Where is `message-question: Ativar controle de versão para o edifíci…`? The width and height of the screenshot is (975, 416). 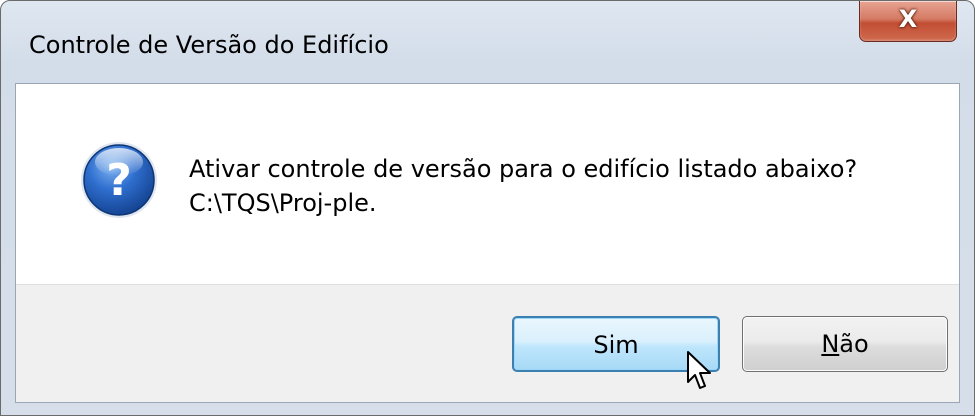
message-question: Ativar controle de versão para o edifíci… is located at coordinates (523, 169).